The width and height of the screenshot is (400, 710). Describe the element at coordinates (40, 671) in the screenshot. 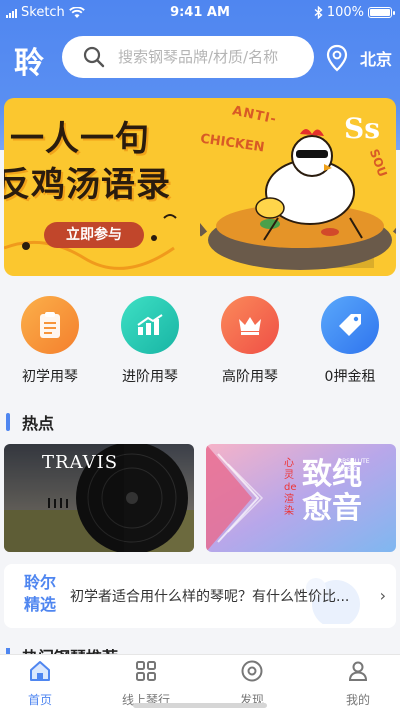

I see `home-icon` at that location.